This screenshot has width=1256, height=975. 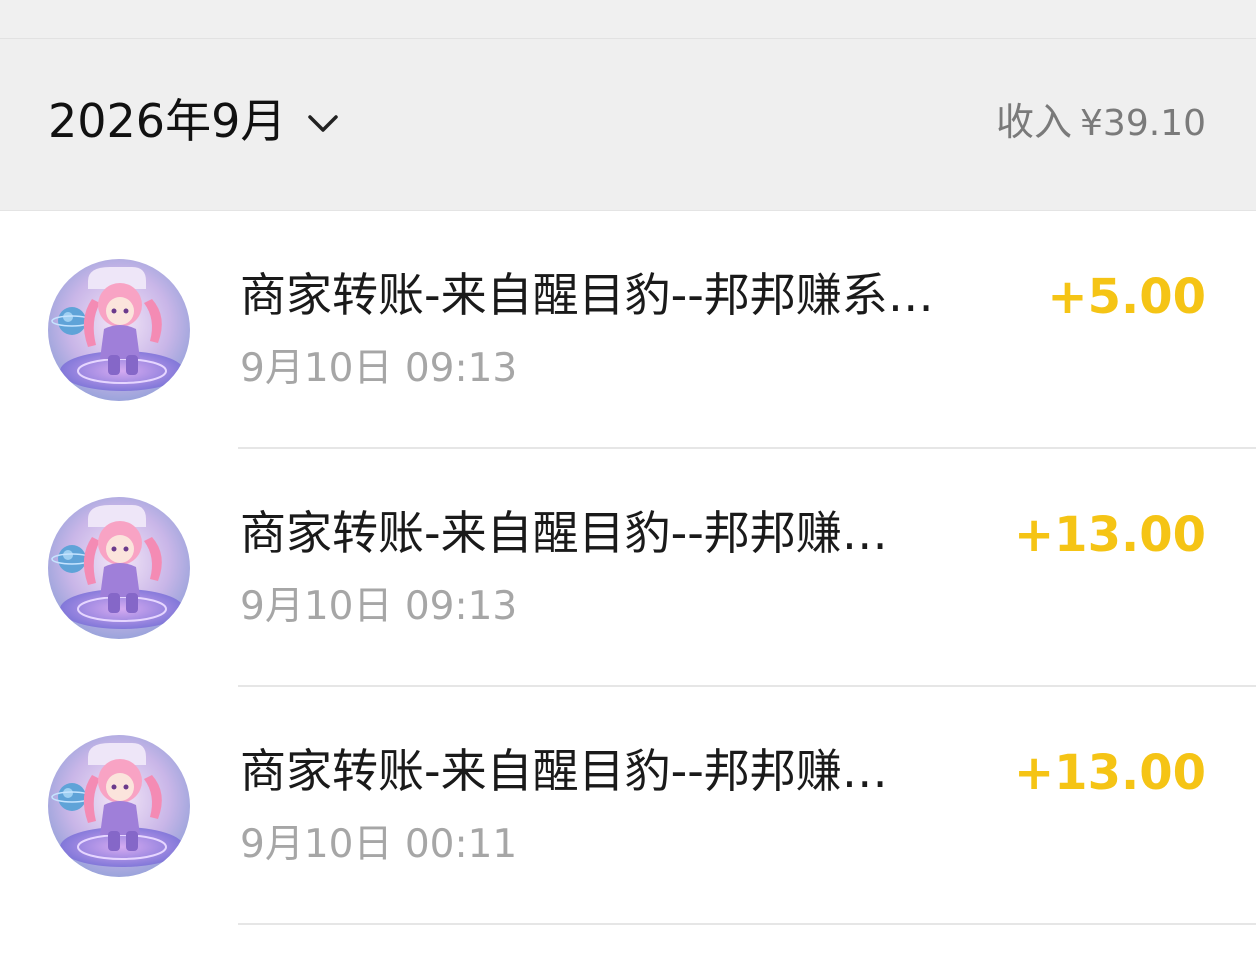 What do you see at coordinates (379, 844) in the screenshot?
I see `transaction-time: 9月10日 00:11` at bounding box center [379, 844].